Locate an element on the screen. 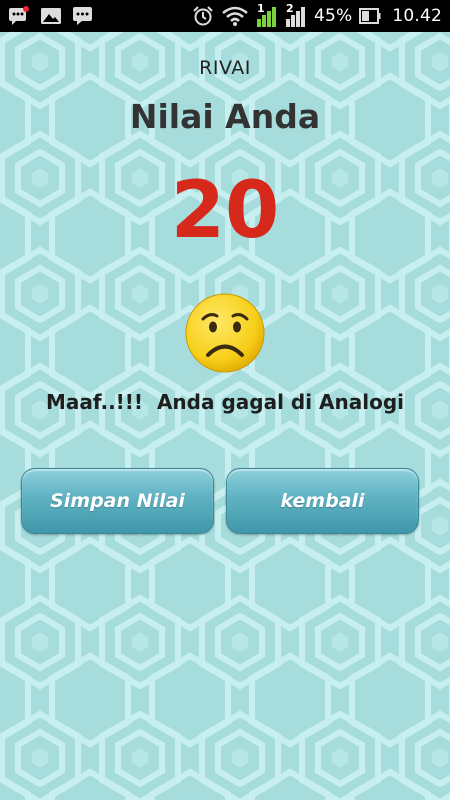 This screenshot has height=800, width=450. gallery-icon is located at coordinates (51, 16).